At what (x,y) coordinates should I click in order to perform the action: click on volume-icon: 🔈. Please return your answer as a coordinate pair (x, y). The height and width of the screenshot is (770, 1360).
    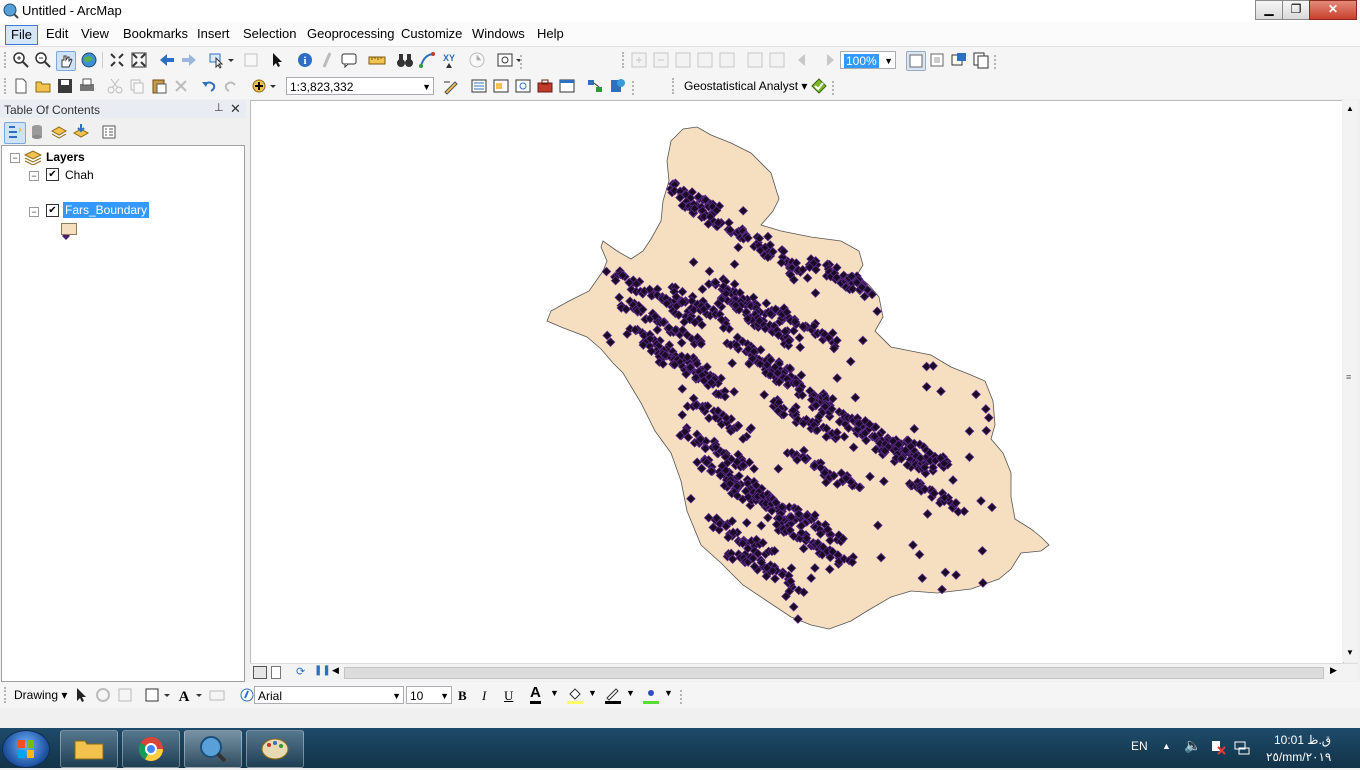
    Looking at the image, I should click on (1192, 745).